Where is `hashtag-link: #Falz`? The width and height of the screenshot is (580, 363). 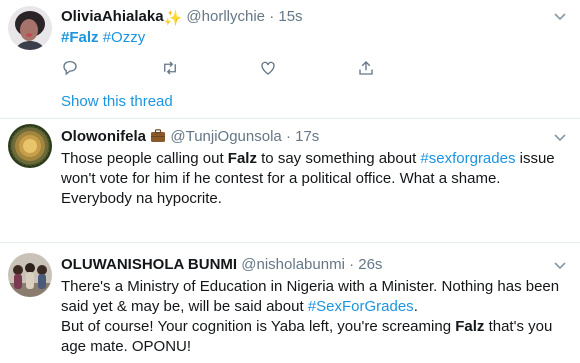 hashtag-link: #Falz is located at coordinates (80, 37).